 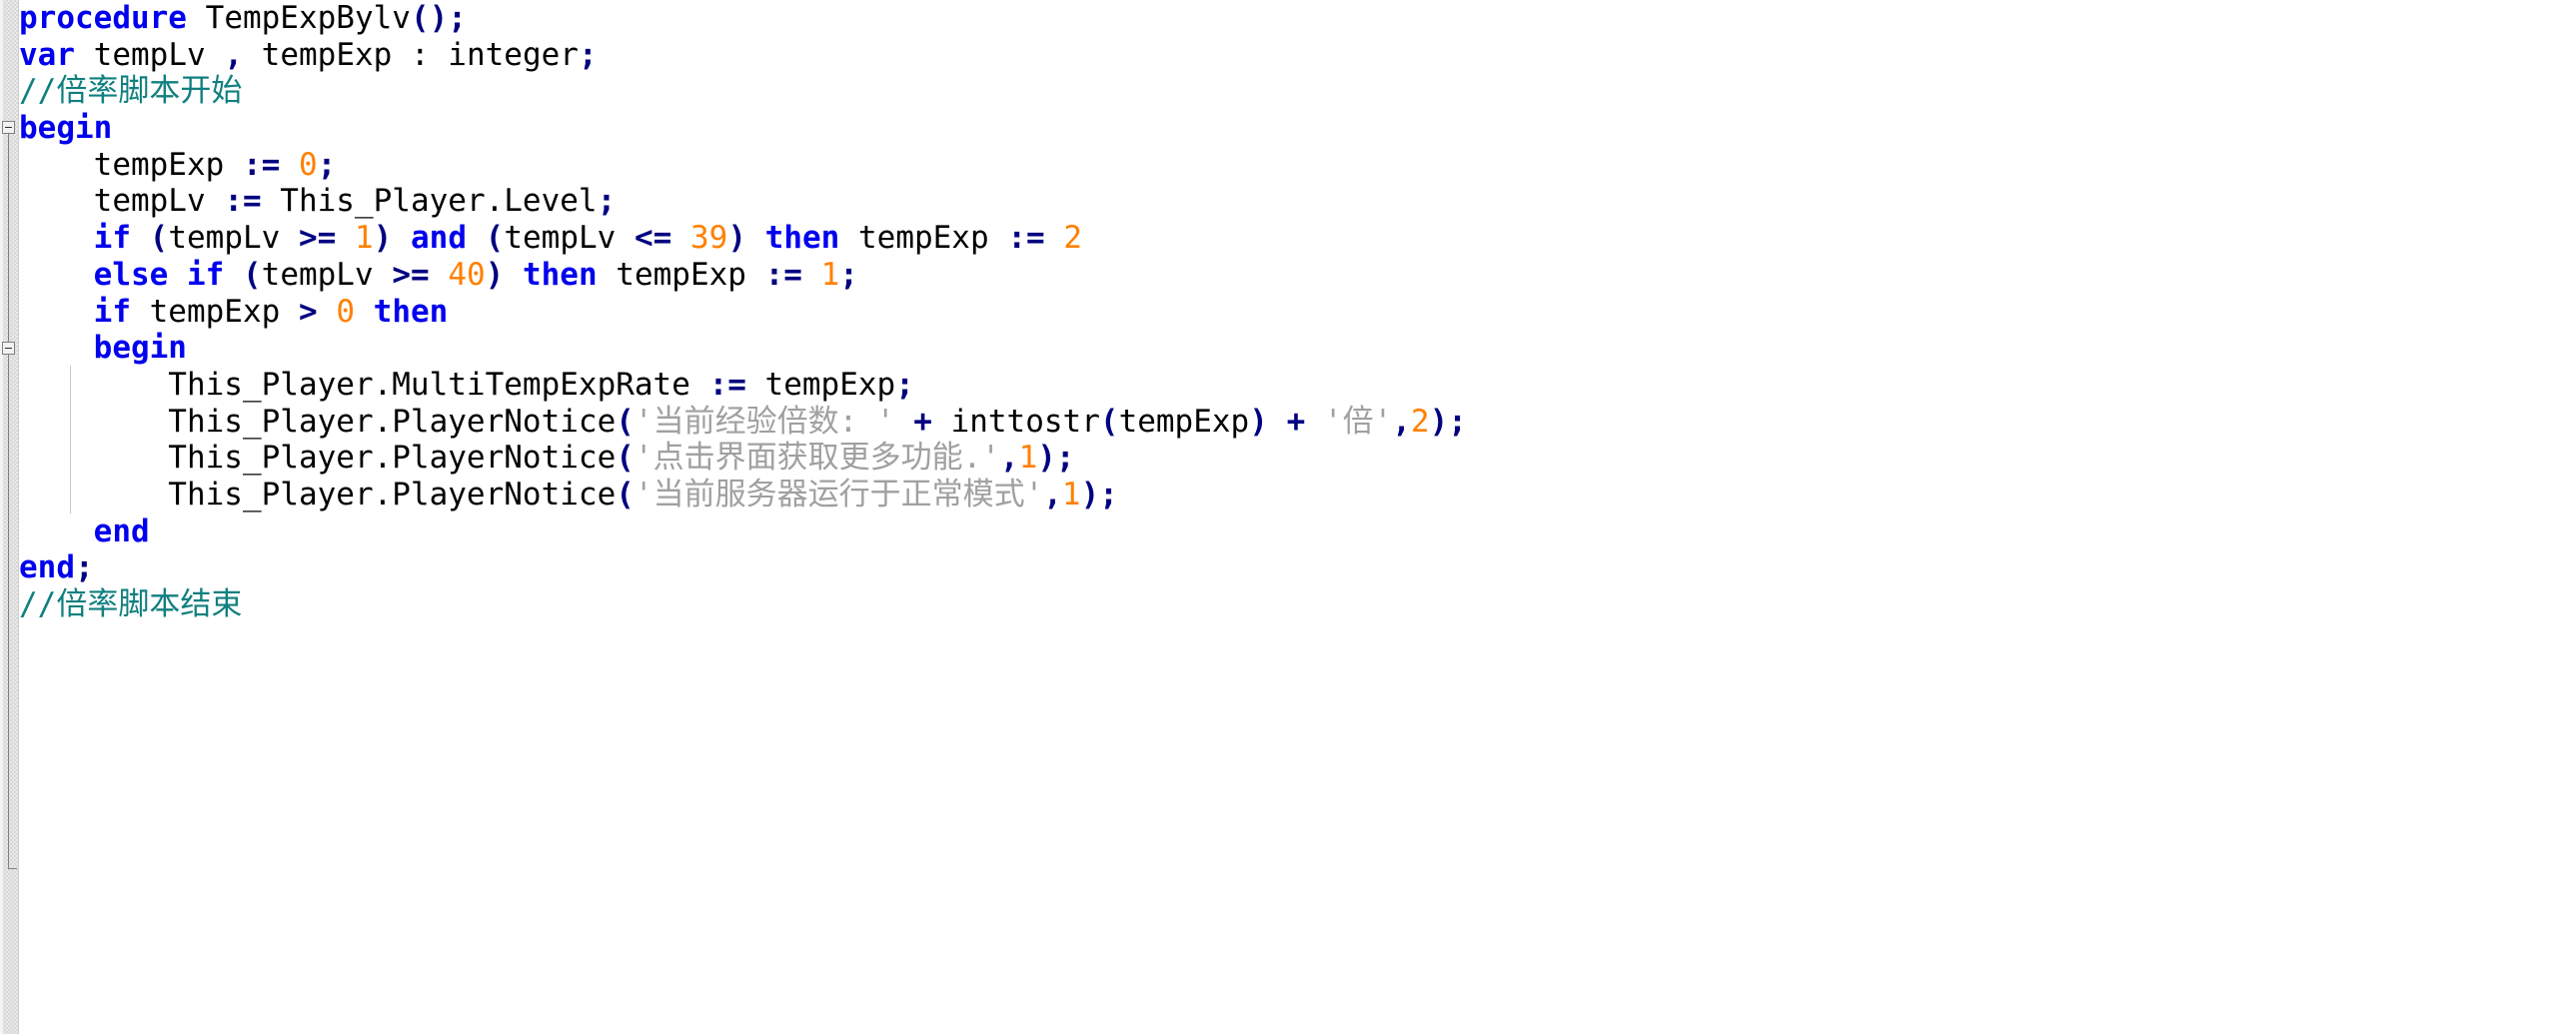 I want to click on token-id: This_Player.PlayerNotice, so click(x=318, y=421).